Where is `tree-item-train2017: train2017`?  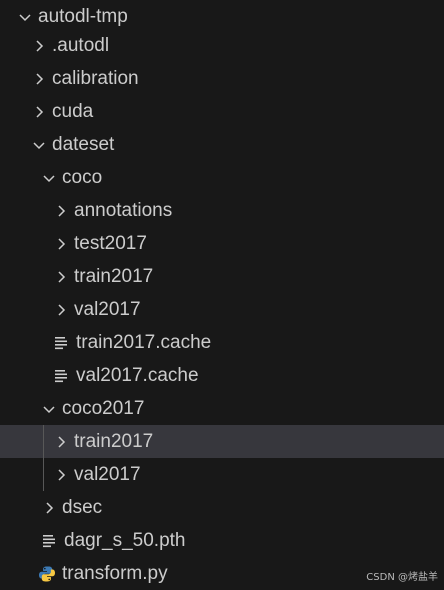 tree-item-train2017: train2017 is located at coordinates (222, 276).